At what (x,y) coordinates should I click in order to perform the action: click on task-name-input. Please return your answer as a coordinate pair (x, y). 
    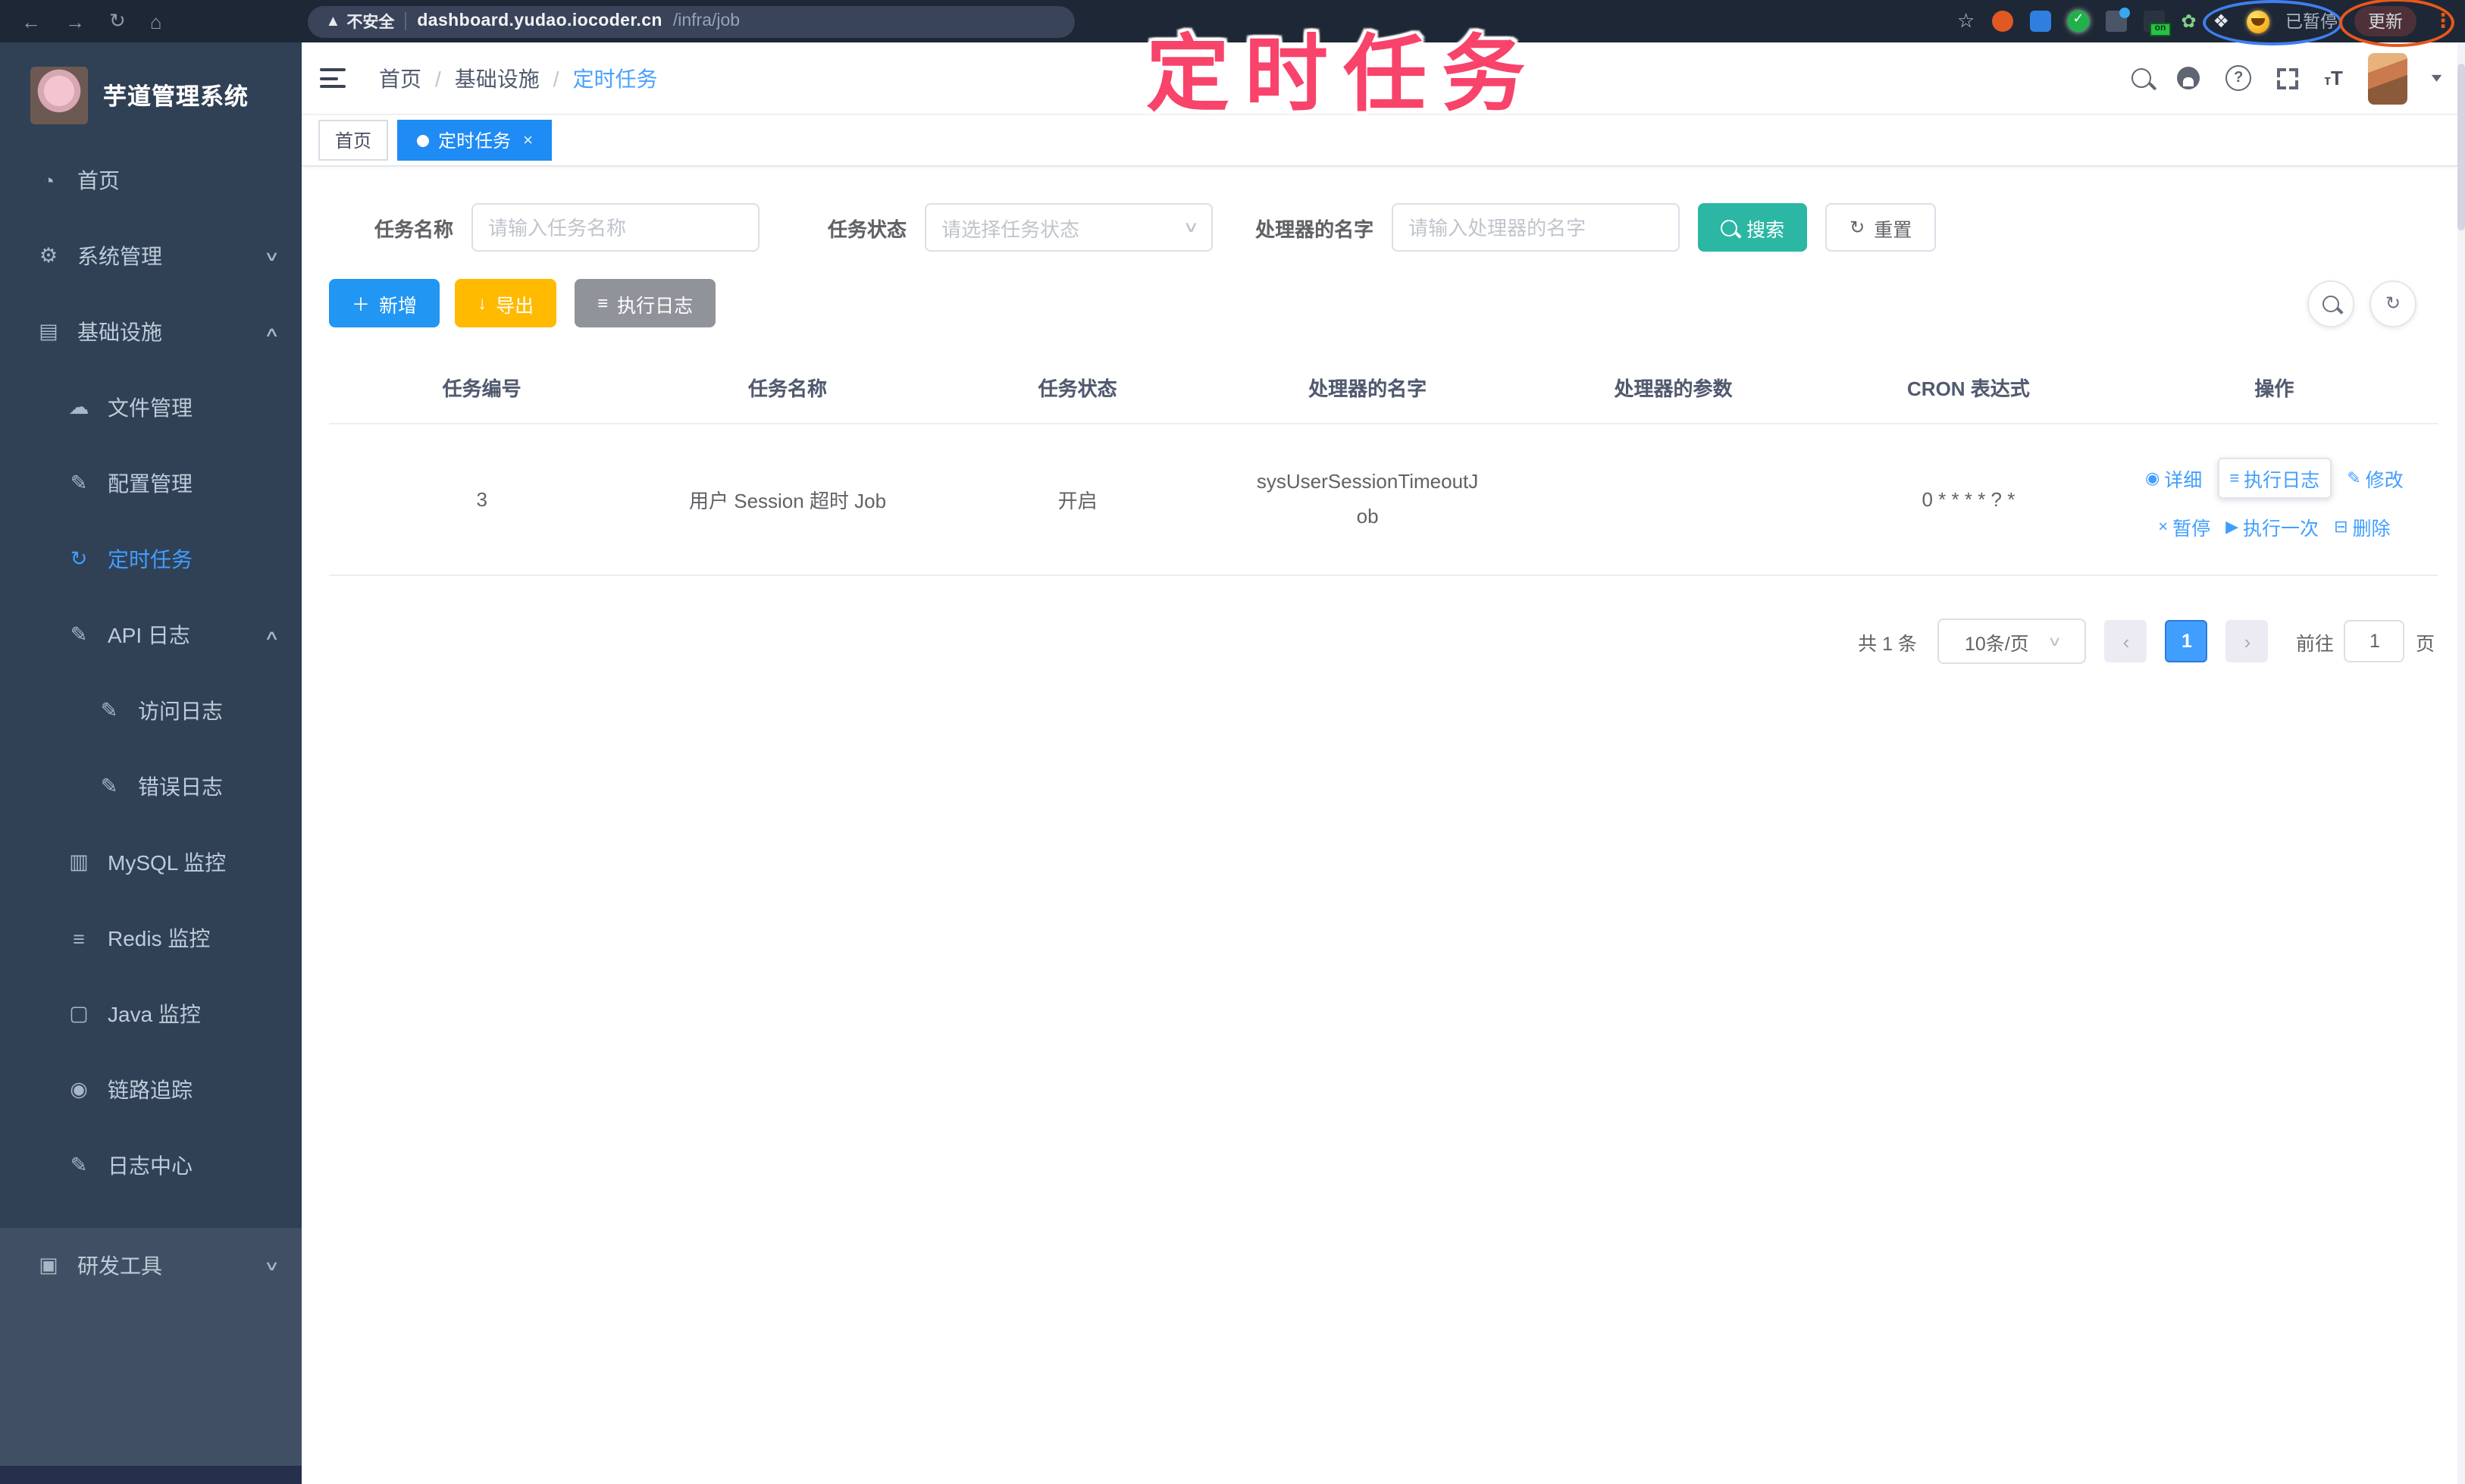
    Looking at the image, I should click on (615, 228).